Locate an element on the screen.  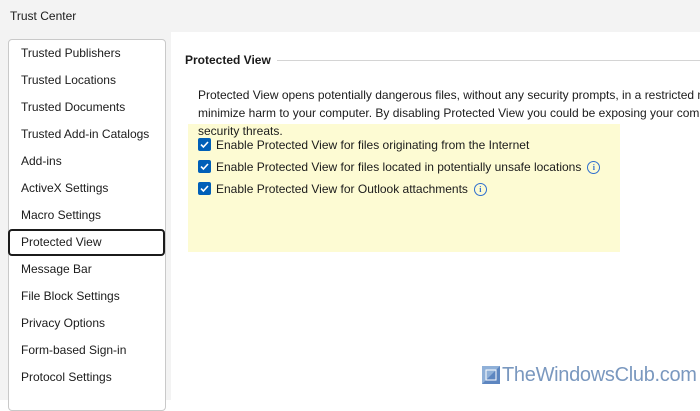
sidebar-item-message-bar: Message Bar is located at coordinates (87, 269).